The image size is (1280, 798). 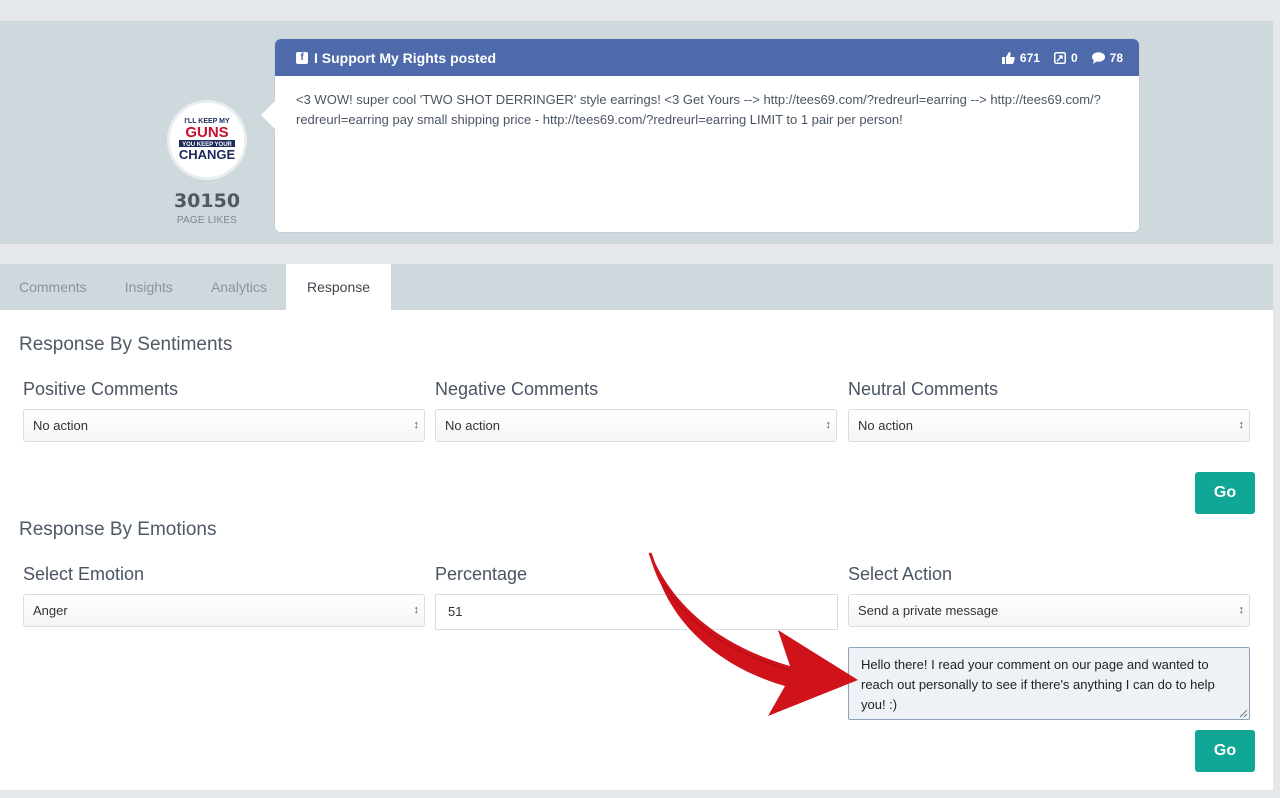 I want to click on action-select: Send a private message ↕, so click(x=1049, y=610).